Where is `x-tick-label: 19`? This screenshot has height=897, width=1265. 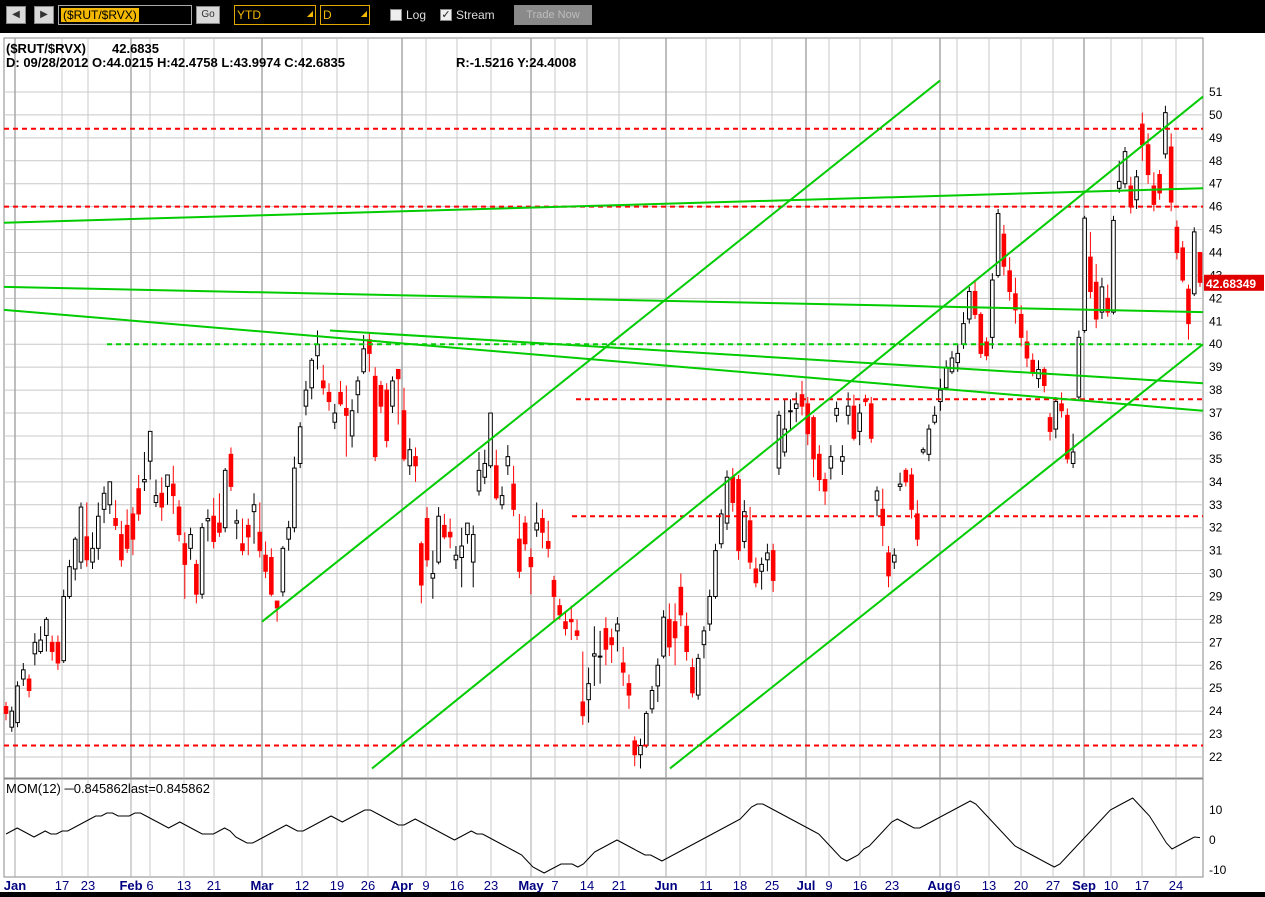
x-tick-label: 19 is located at coordinates (337, 885).